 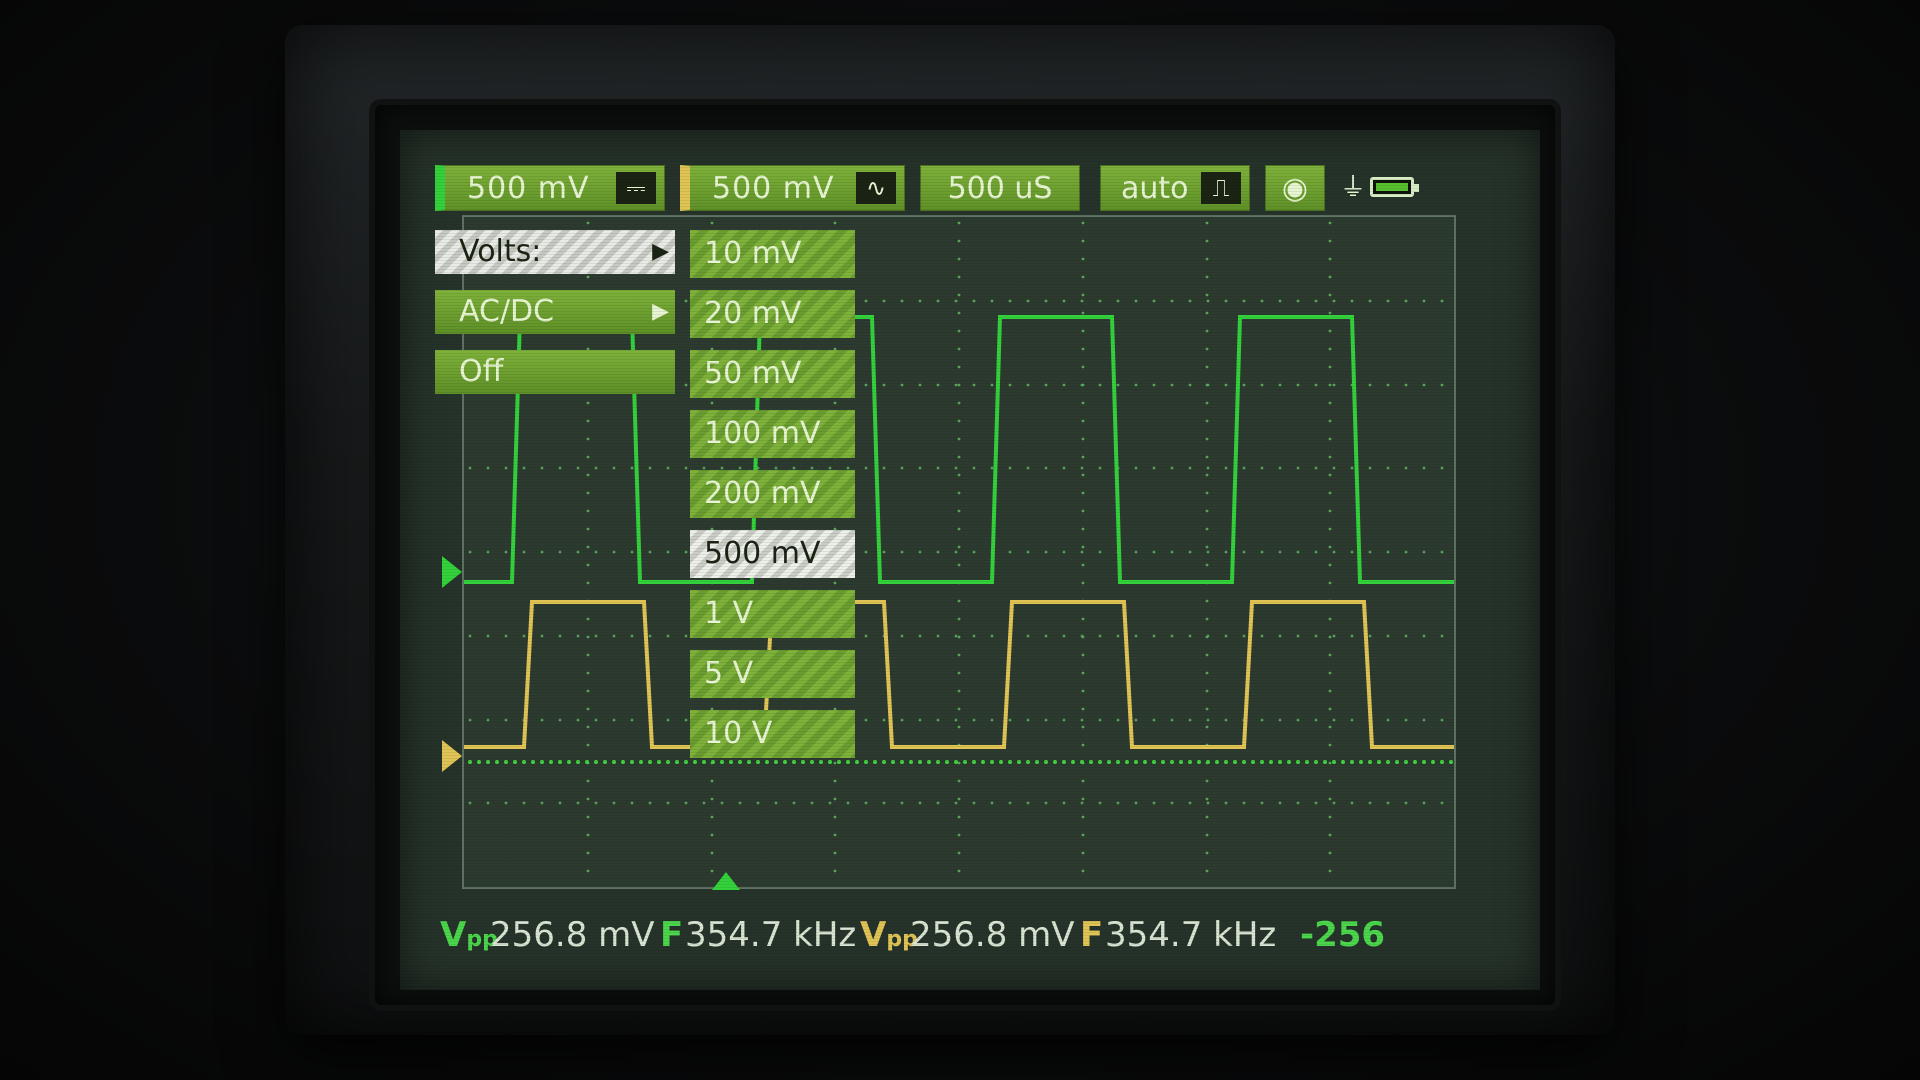 I want to click on volts-option: 100 mV, so click(x=772, y=434).